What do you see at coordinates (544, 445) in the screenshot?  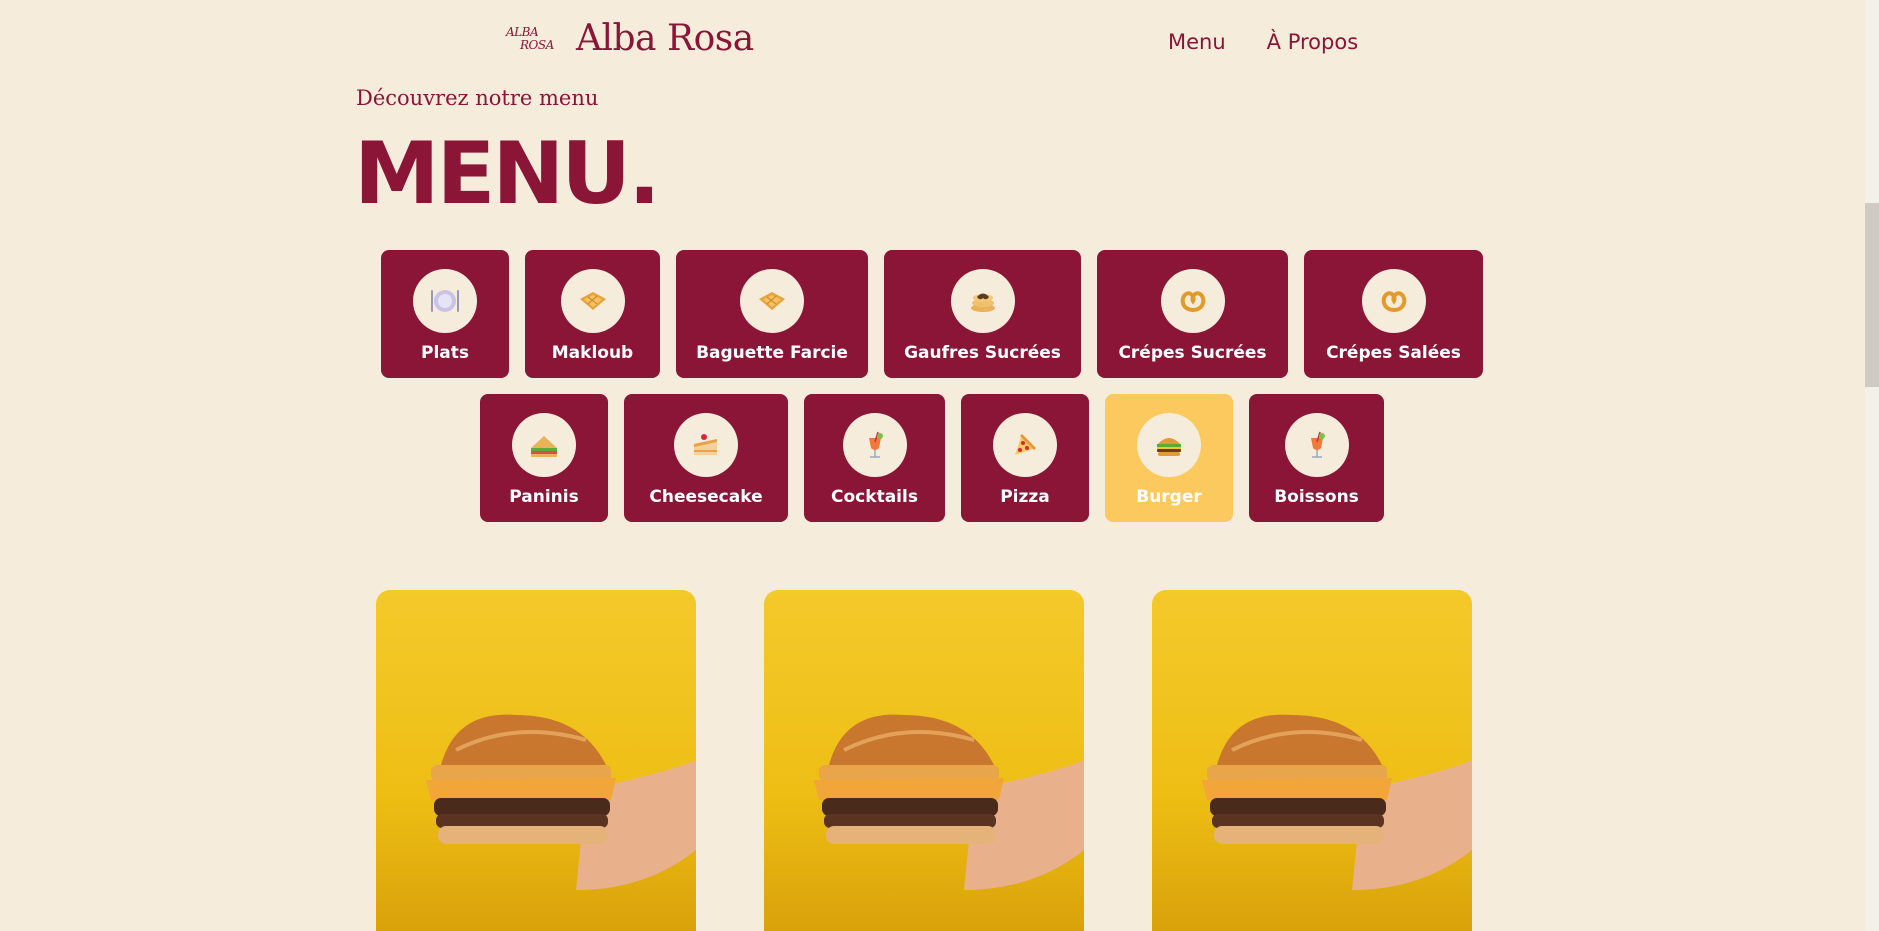 I see `sandwich-icon` at bounding box center [544, 445].